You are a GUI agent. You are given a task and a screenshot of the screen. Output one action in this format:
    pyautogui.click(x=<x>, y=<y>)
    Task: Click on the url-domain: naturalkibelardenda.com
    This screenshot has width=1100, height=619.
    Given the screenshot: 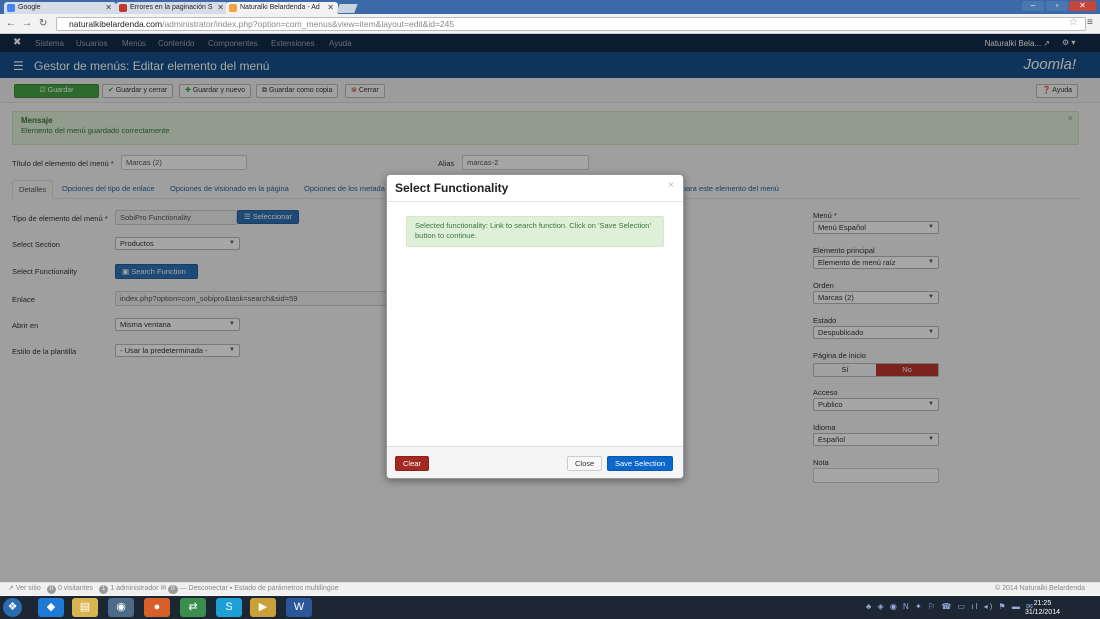 What is the action you would take?
    pyautogui.click(x=116, y=24)
    